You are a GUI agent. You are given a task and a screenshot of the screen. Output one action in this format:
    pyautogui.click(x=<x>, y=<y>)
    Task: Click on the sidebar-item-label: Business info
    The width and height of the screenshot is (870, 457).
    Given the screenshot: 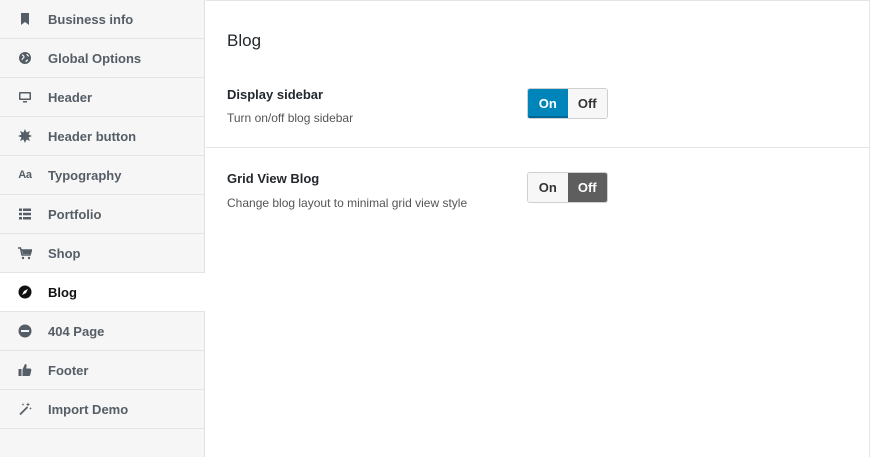 What is the action you would take?
    pyautogui.click(x=91, y=19)
    